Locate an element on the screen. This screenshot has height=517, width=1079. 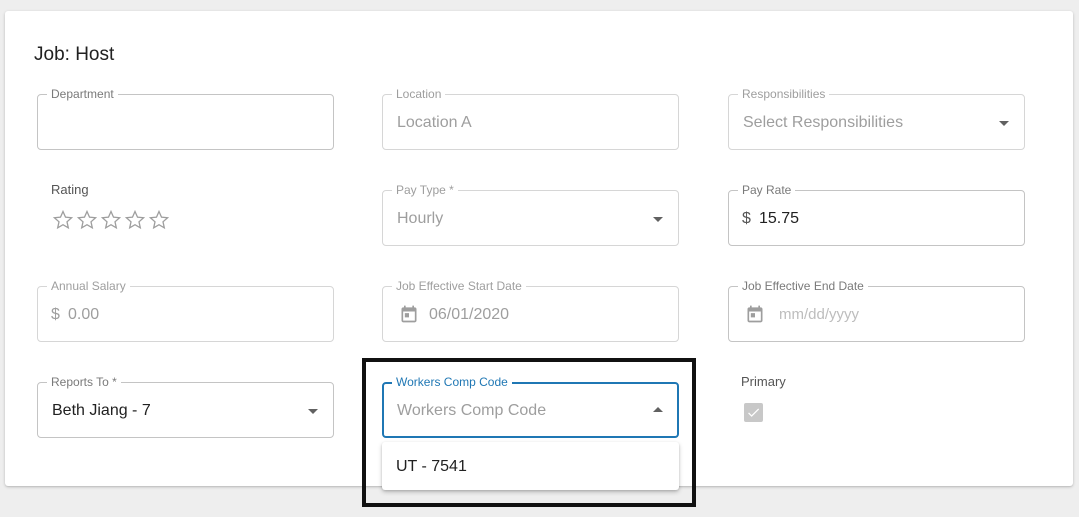
pay-type-label: Pay Type * is located at coordinates (425, 190).